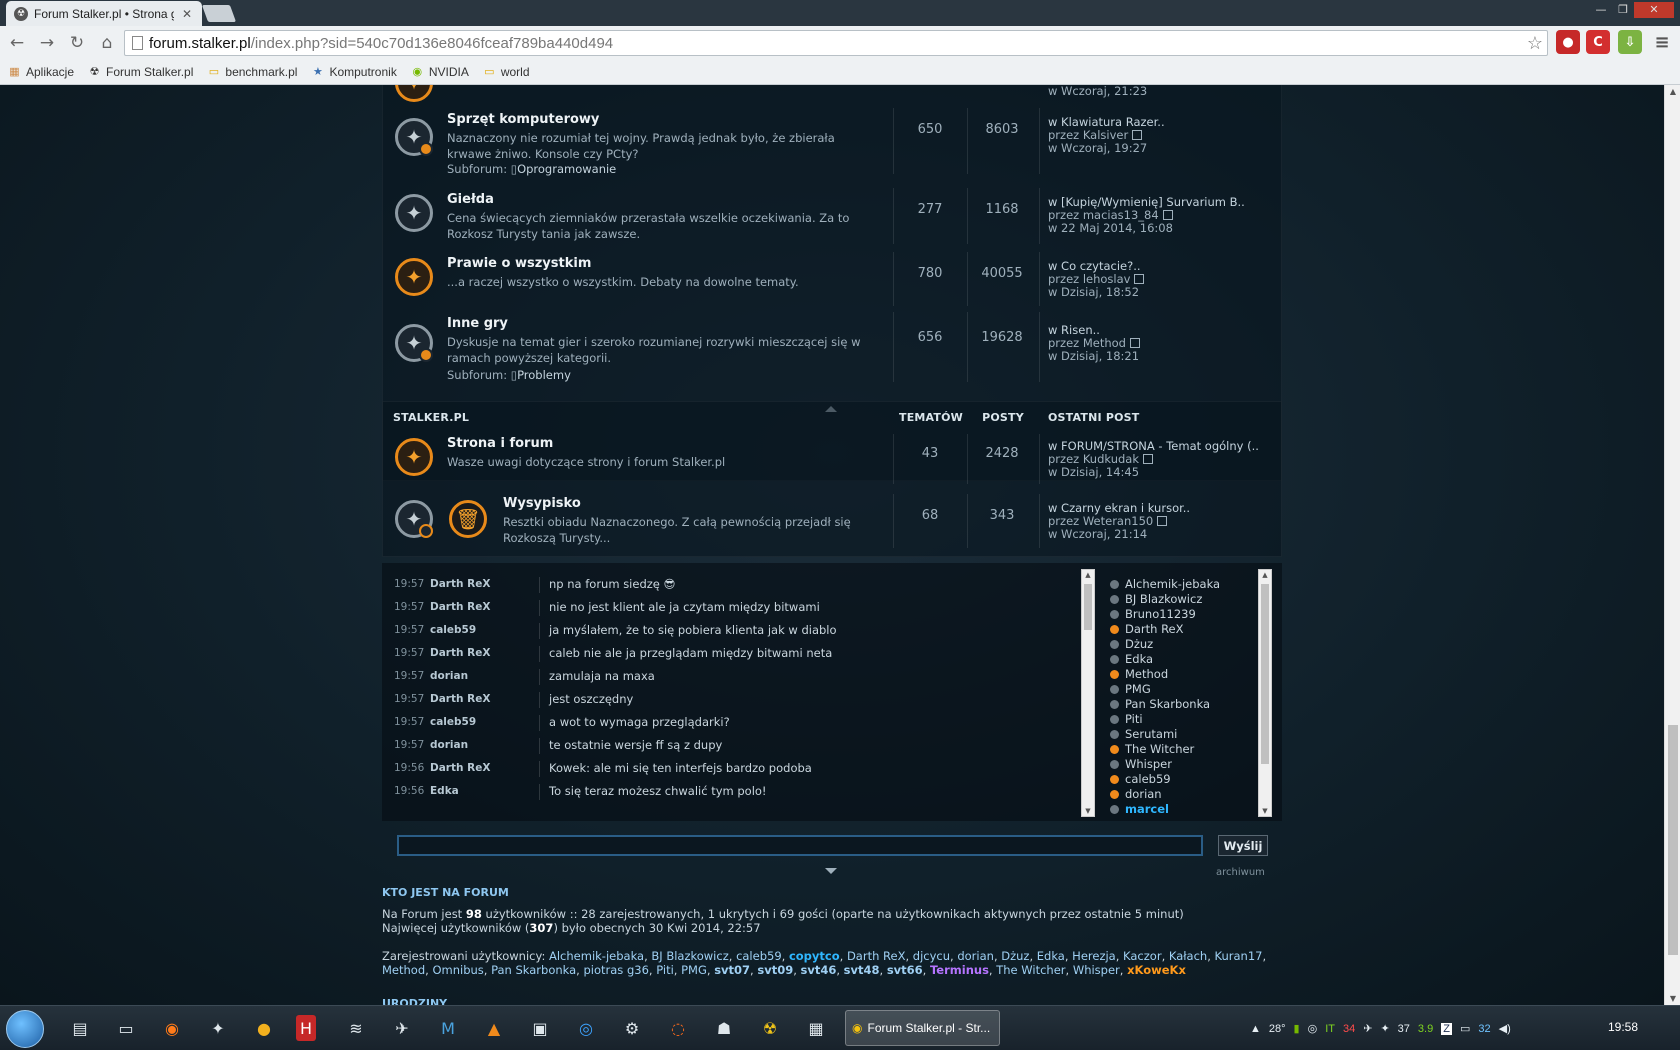 The height and width of the screenshot is (1050, 1680). What do you see at coordinates (1185, 689) in the screenshot?
I see `online-user: PMG` at bounding box center [1185, 689].